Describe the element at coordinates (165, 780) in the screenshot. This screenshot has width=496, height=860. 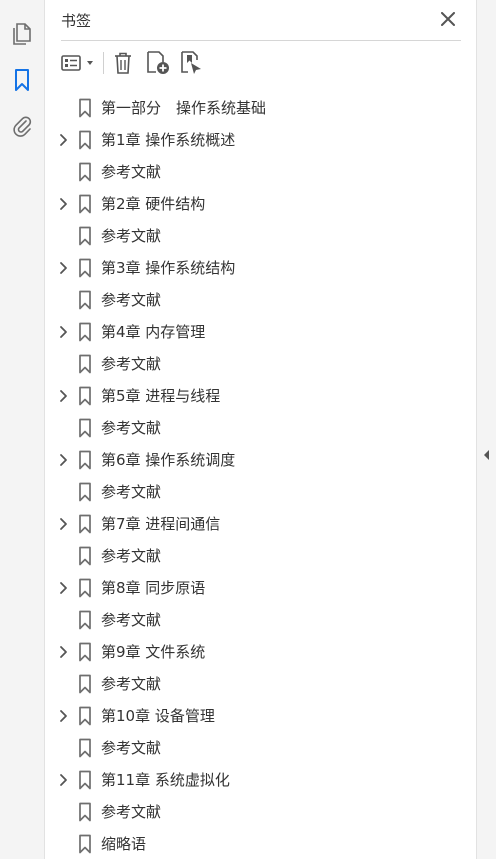
I see `bookmark-label: 第11章 系统虚拟化` at that location.